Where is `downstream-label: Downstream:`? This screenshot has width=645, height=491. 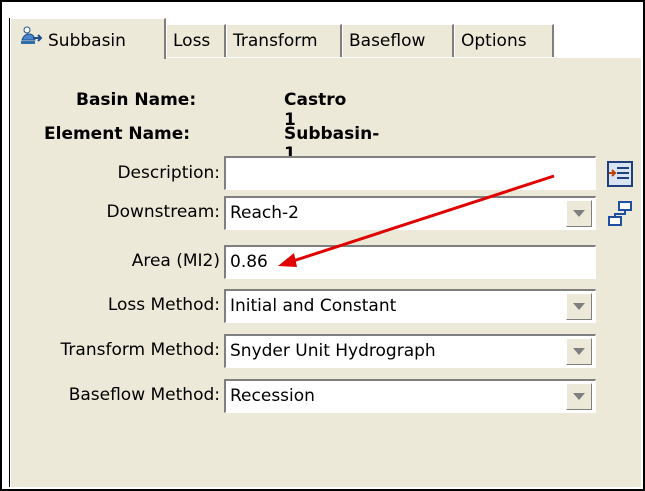 downstream-label: Downstream: is located at coordinates (163, 212).